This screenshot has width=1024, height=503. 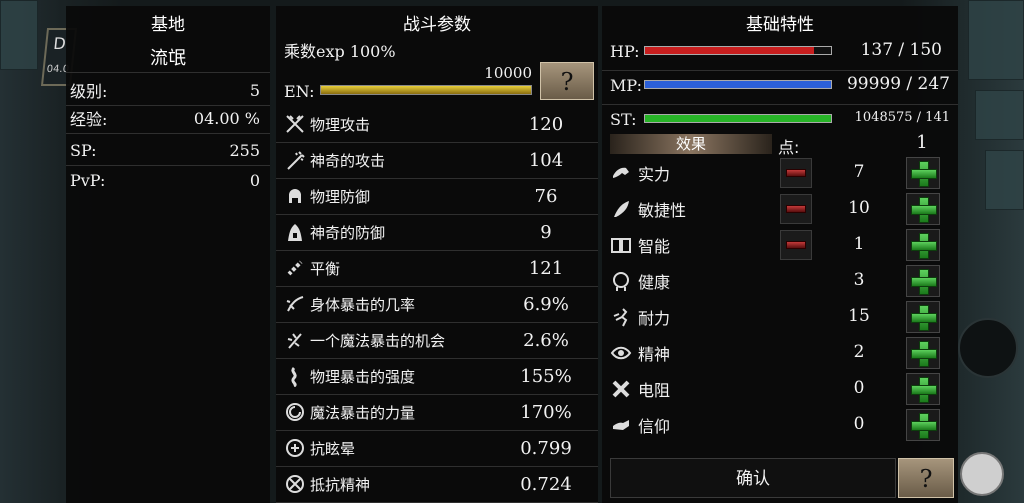 I want to click on confirm-button: 确认, so click(x=753, y=478).